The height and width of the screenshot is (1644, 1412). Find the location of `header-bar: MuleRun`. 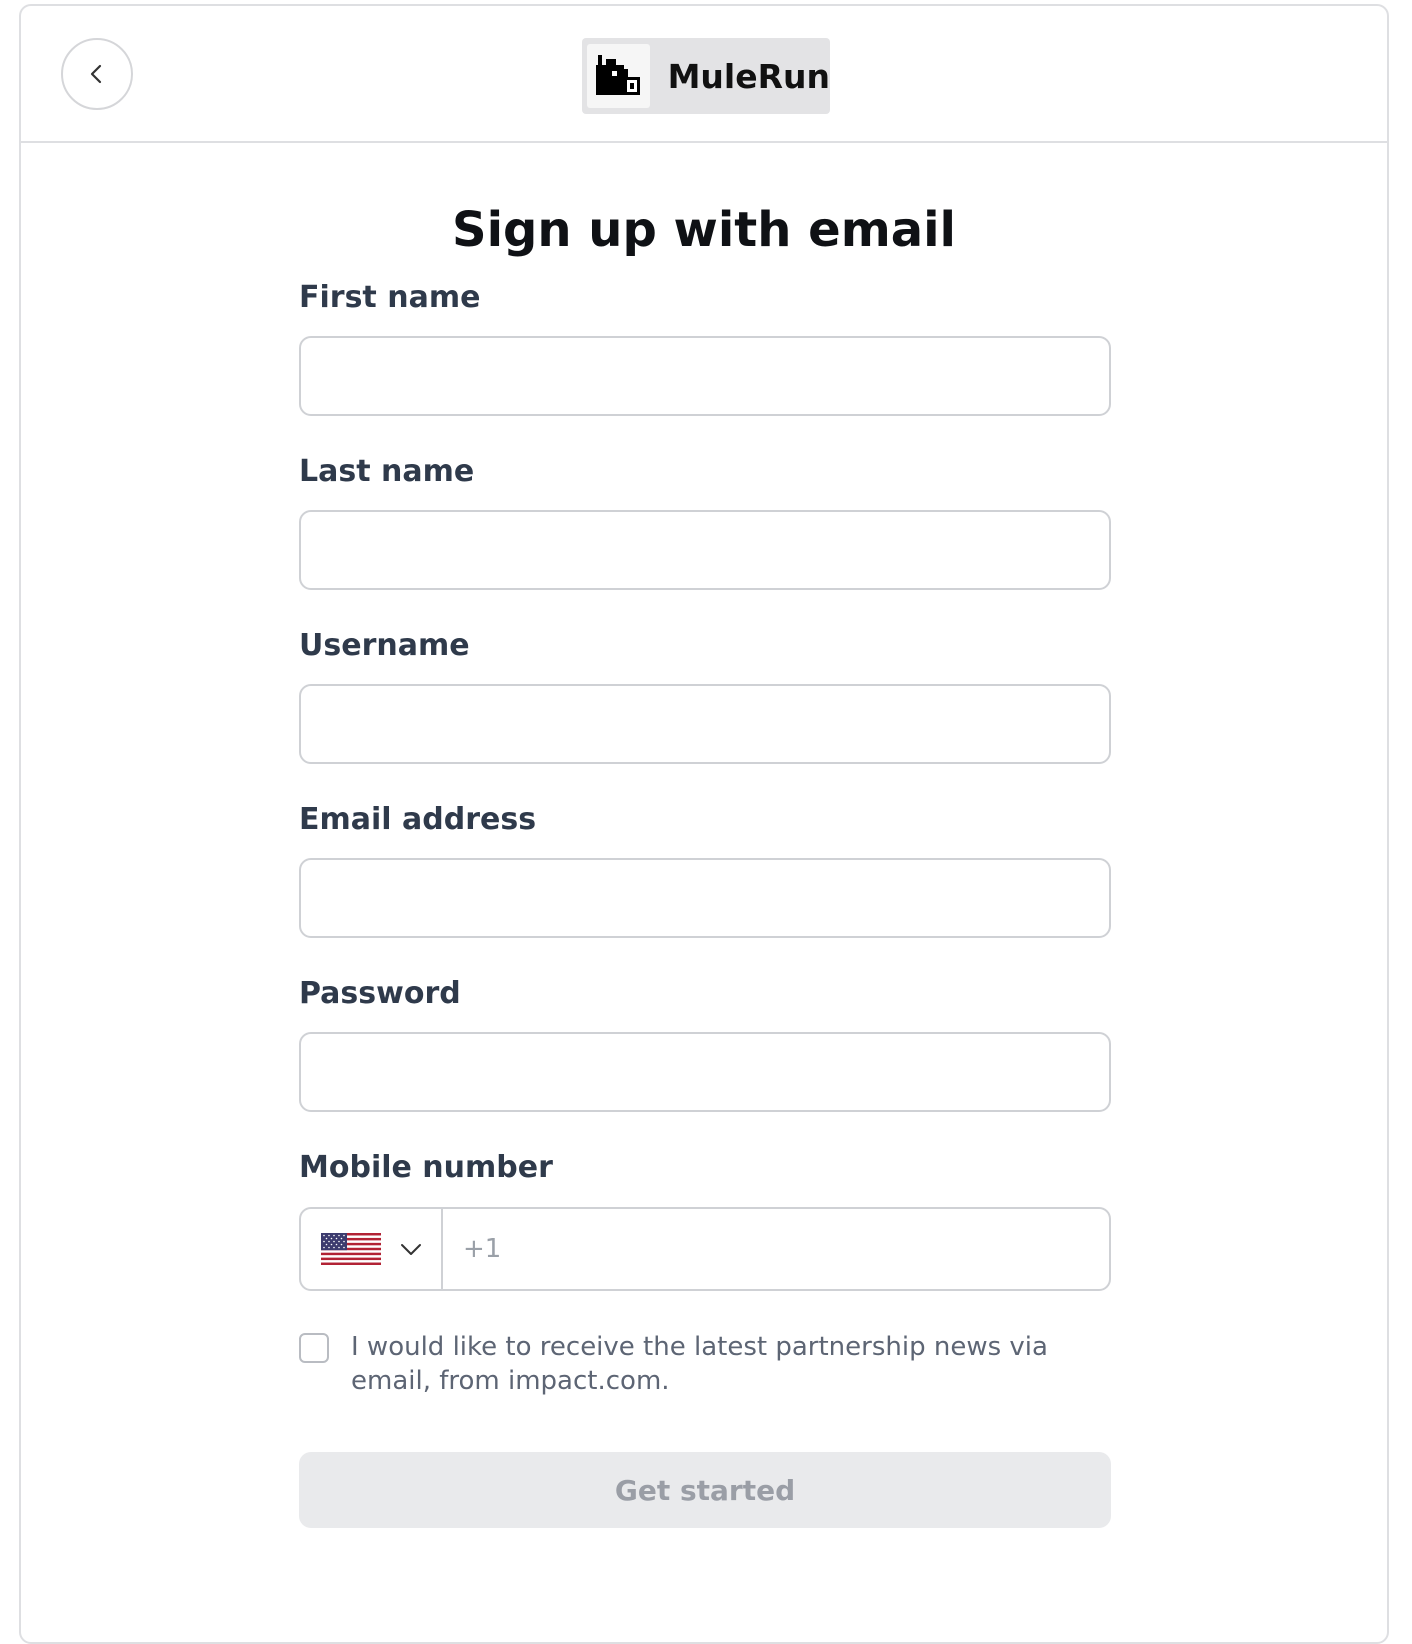

header-bar: MuleRun is located at coordinates (704, 74).